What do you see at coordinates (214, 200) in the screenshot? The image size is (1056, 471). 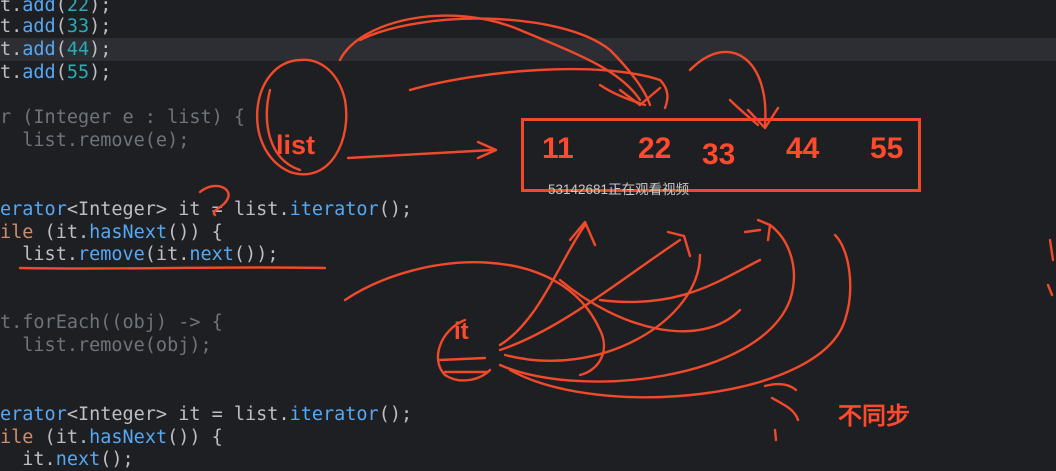 I see `squiggle-stroke` at bounding box center [214, 200].